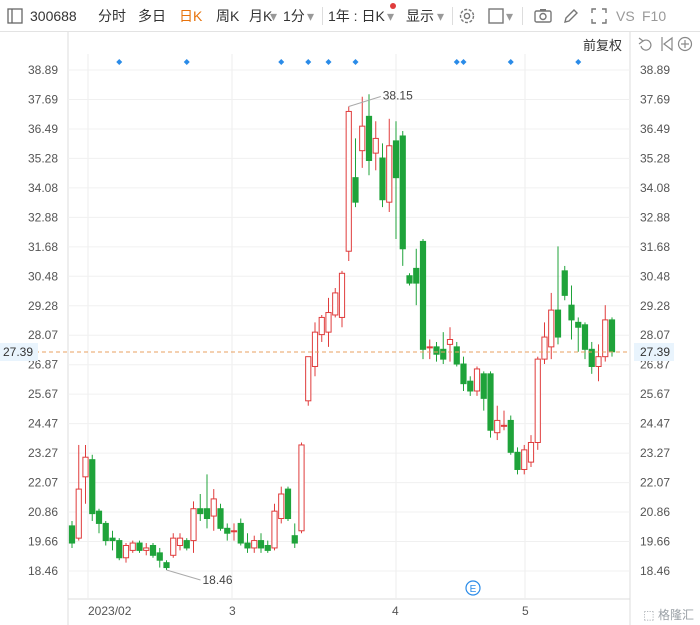 The height and width of the screenshot is (625, 700). Describe the element at coordinates (294, 16) in the screenshot. I see `tab-minute: 1分` at that location.